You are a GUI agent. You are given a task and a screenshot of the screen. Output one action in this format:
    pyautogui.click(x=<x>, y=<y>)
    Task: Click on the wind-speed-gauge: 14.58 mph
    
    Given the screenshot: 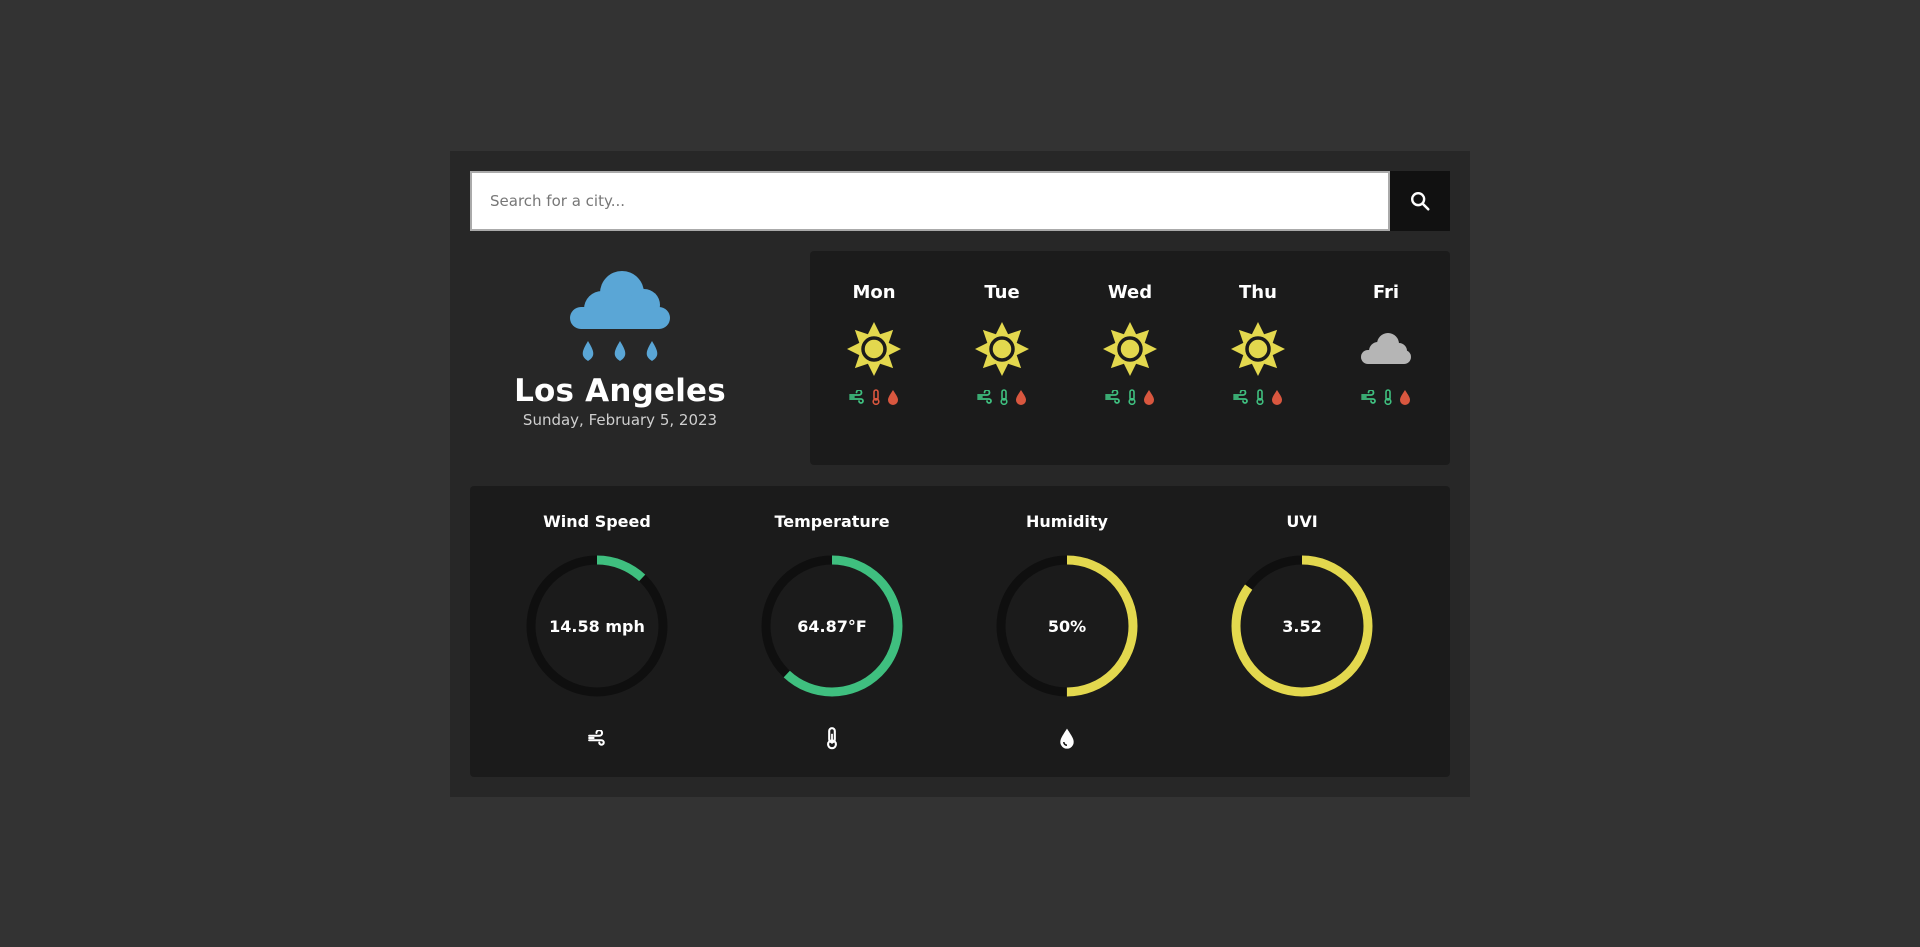 What is the action you would take?
    pyautogui.click(x=597, y=626)
    